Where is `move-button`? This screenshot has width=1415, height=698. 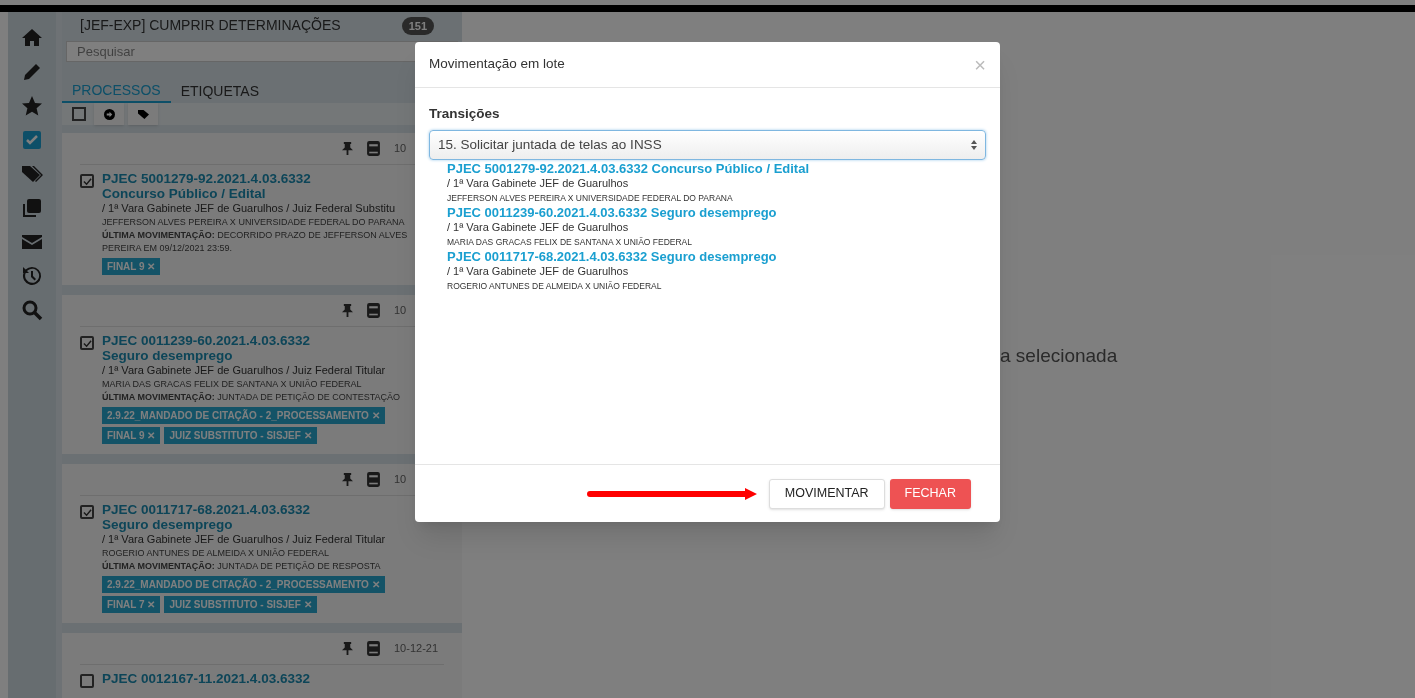 move-button is located at coordinates (109, 114).